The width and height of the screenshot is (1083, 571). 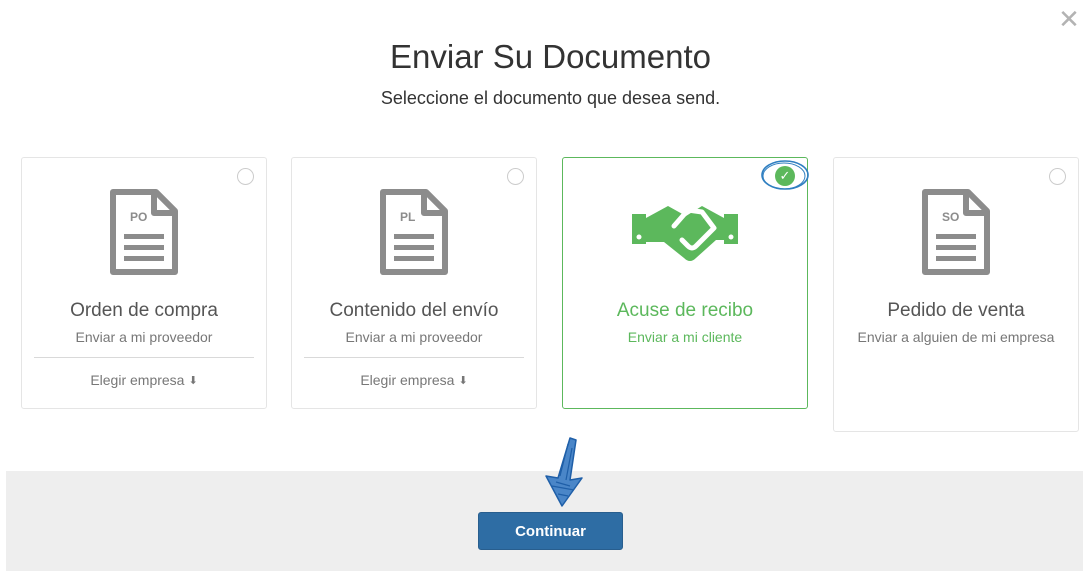 What do you see at coordinates (685, 233) in the screenshot?
I see `handshake-icon` at bounding box center [685, 233].